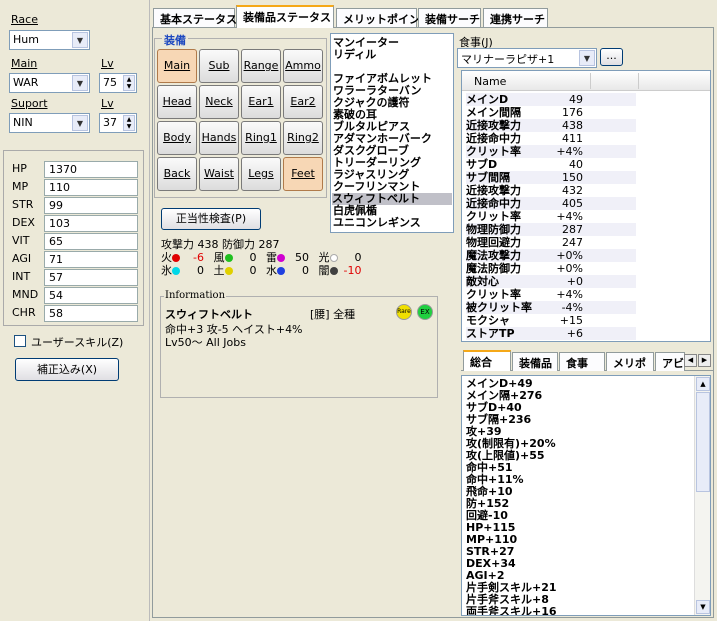 The image size is (717, 621). What do you see at coordinates (91, 169) in the screenshot?
I see `stat-value: 1370` at bounding box center [91, 169].